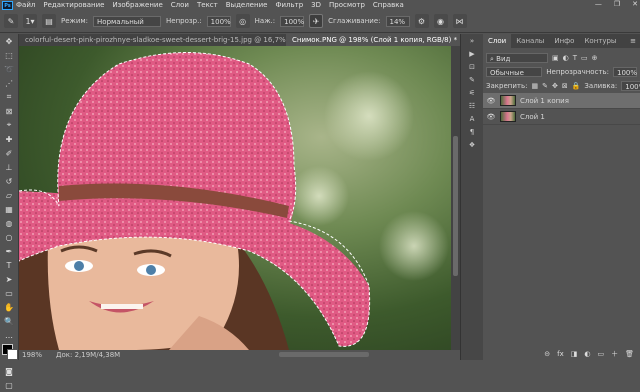  What do you see at coordinates (218, 21) in the screenshot?
I see `opacity-field: 100%` at bounding box center [218, 21].